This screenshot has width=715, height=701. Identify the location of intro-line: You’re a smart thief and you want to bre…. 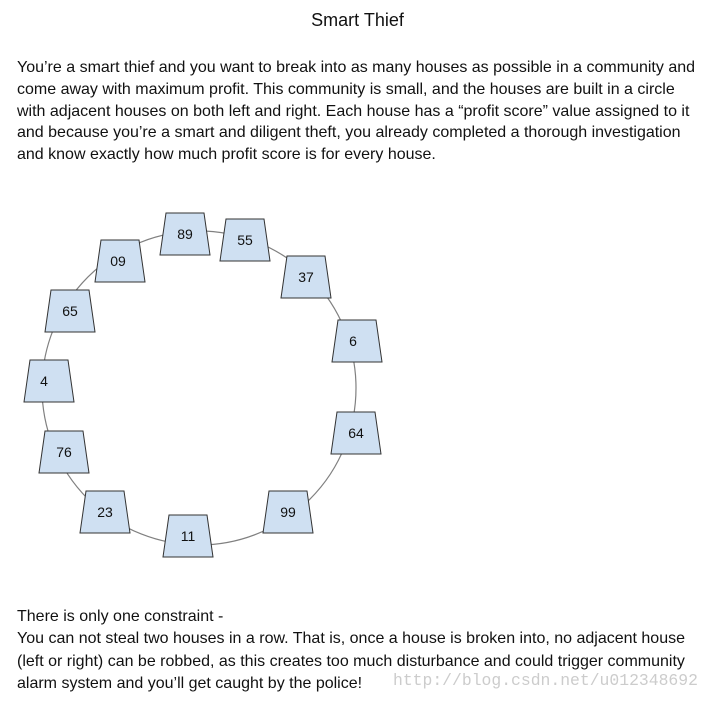
(356, 67).